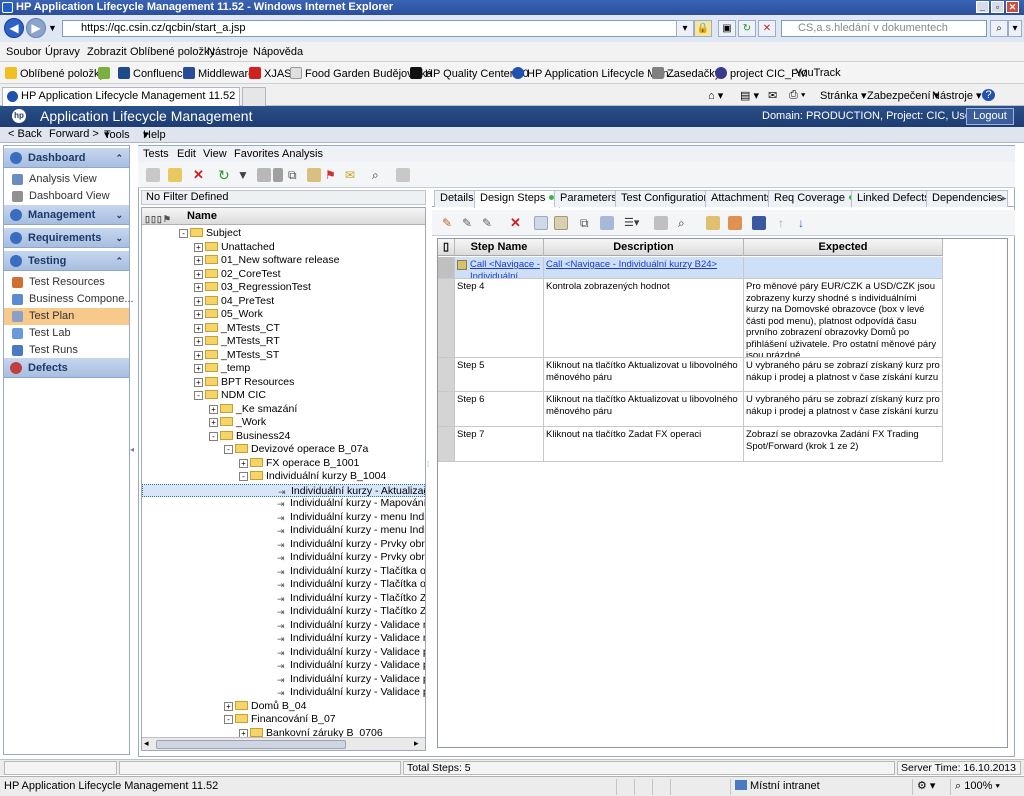  Describe the element at coordinates (227, 52) in the screenshot. I see `menu-nastroje: Nástroje` at that location.